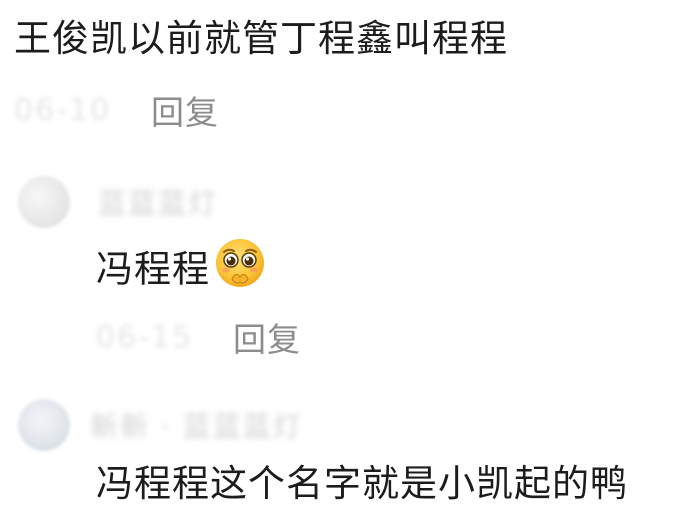  Describe the element at coordinates (198, 337) in the screenshot. I see `comment-meta: 06-15 回复` at that location.